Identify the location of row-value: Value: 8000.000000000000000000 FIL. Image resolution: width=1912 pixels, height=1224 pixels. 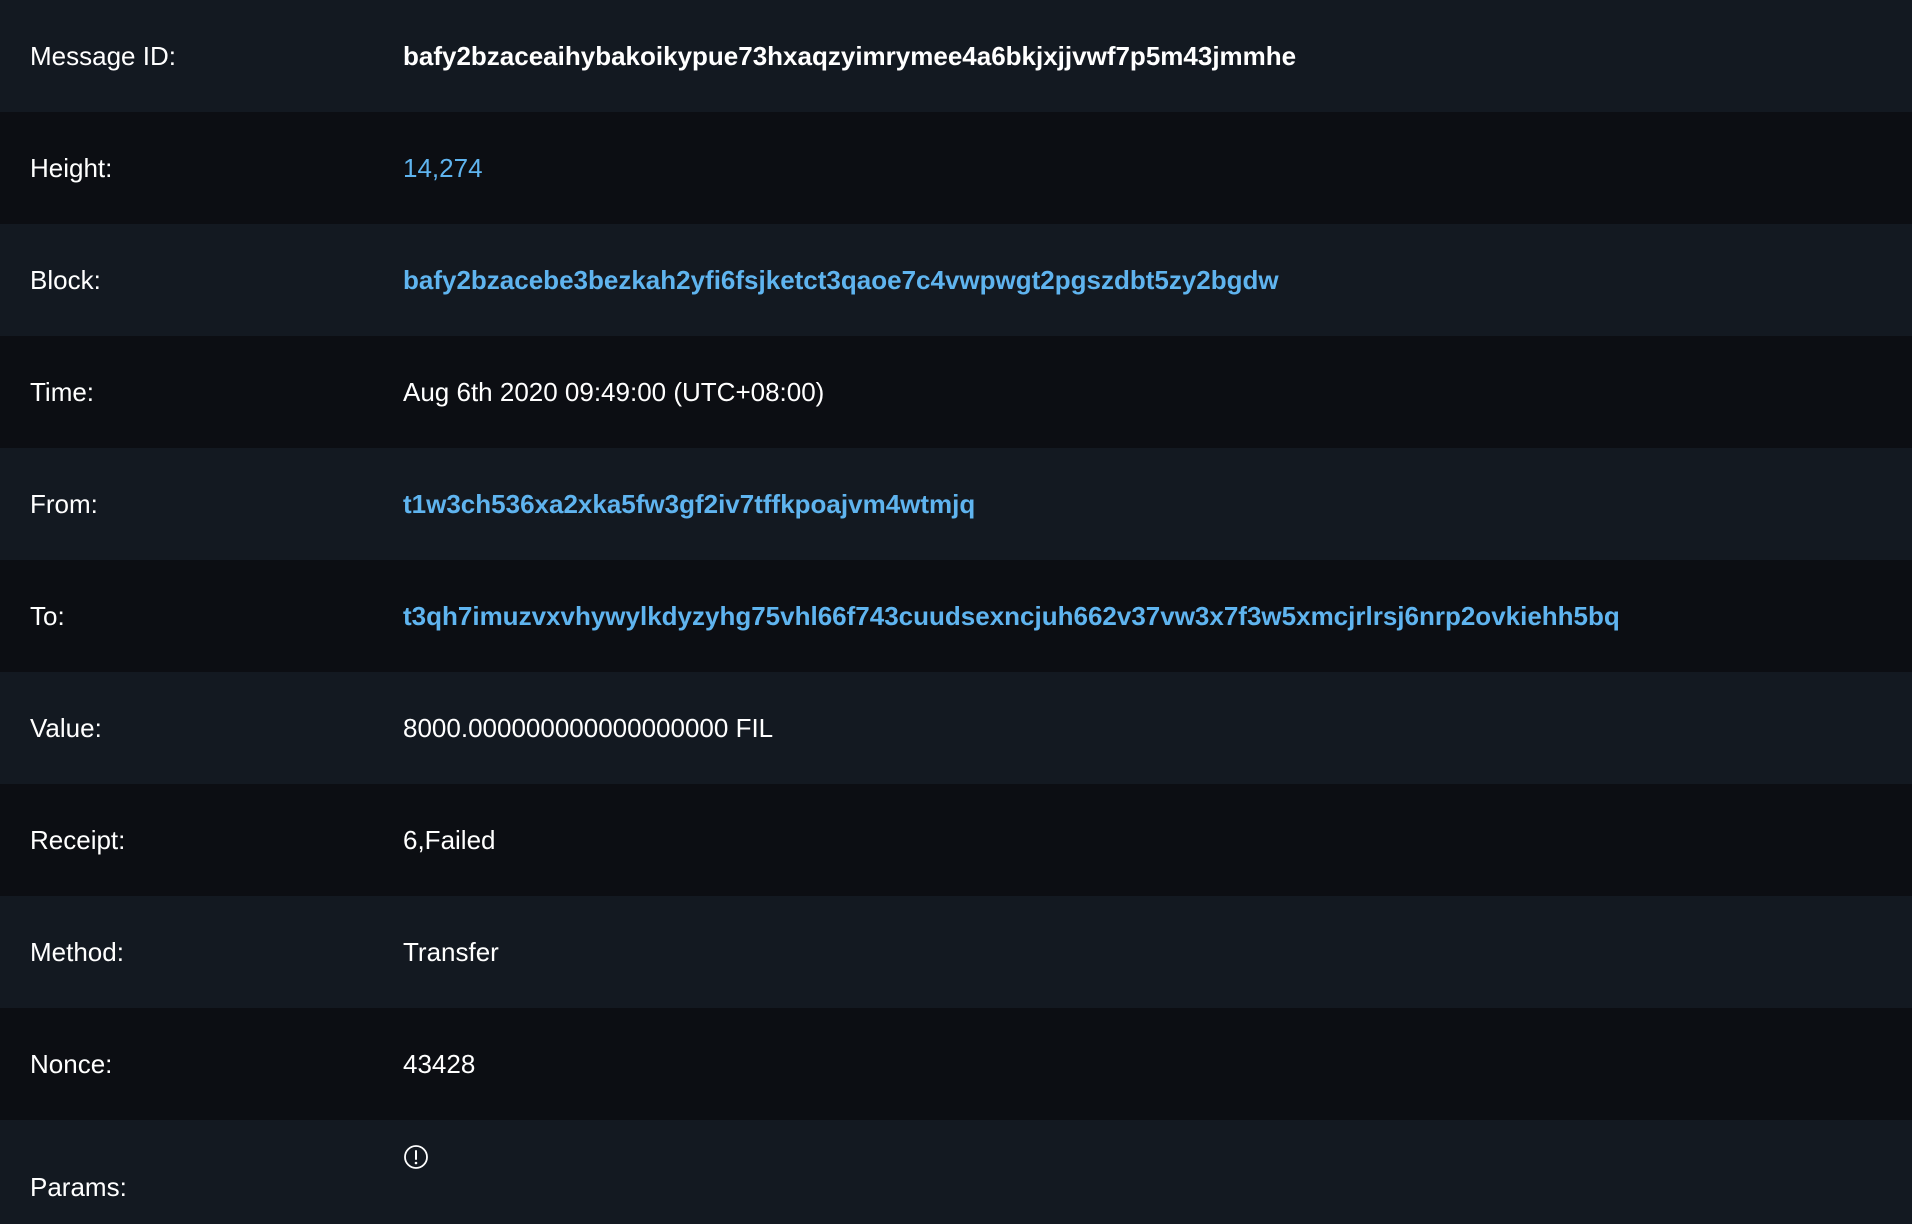
(956, 728).